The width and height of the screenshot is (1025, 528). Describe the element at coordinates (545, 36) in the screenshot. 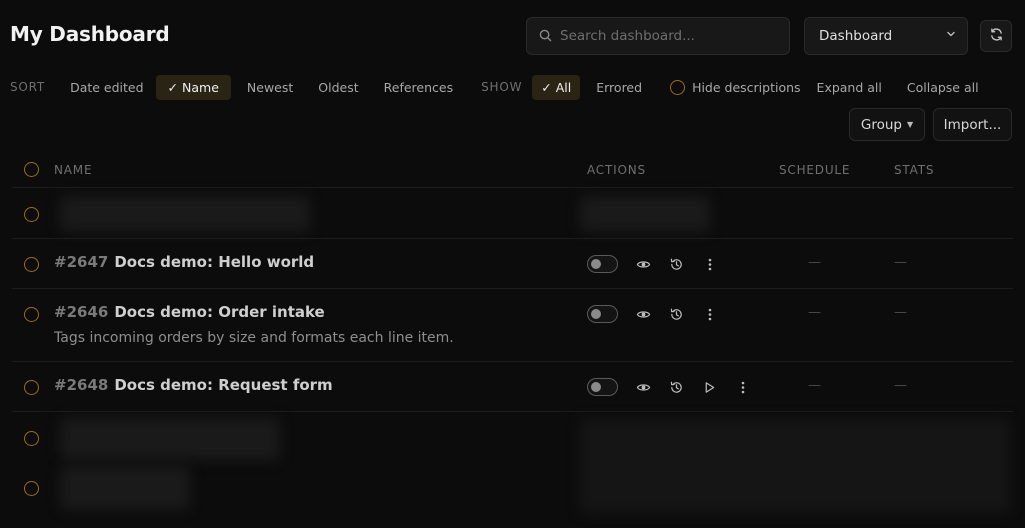

I see `search-icon` at that location.